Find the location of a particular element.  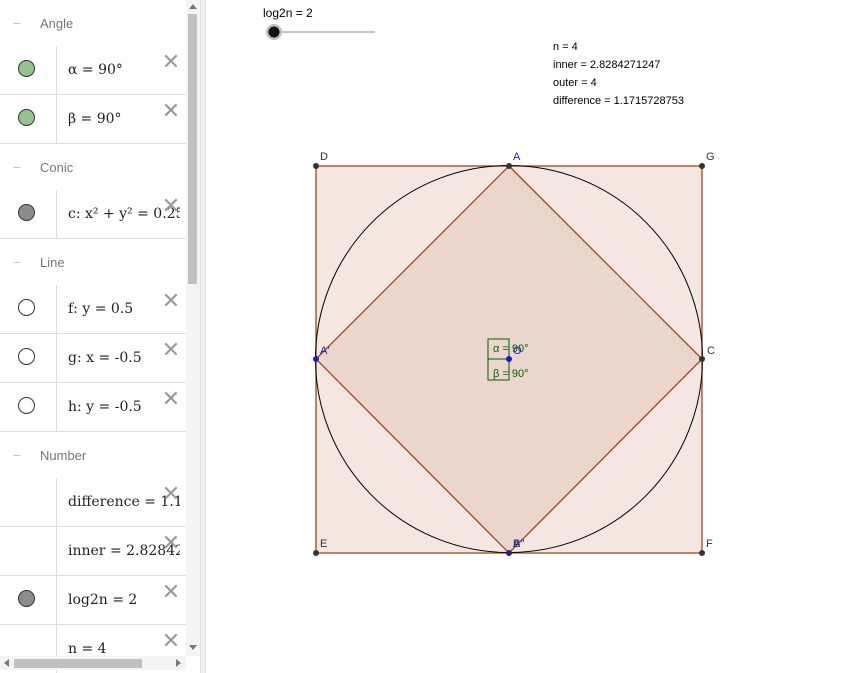

group-title: Conic is located at coordinates (57, 167).